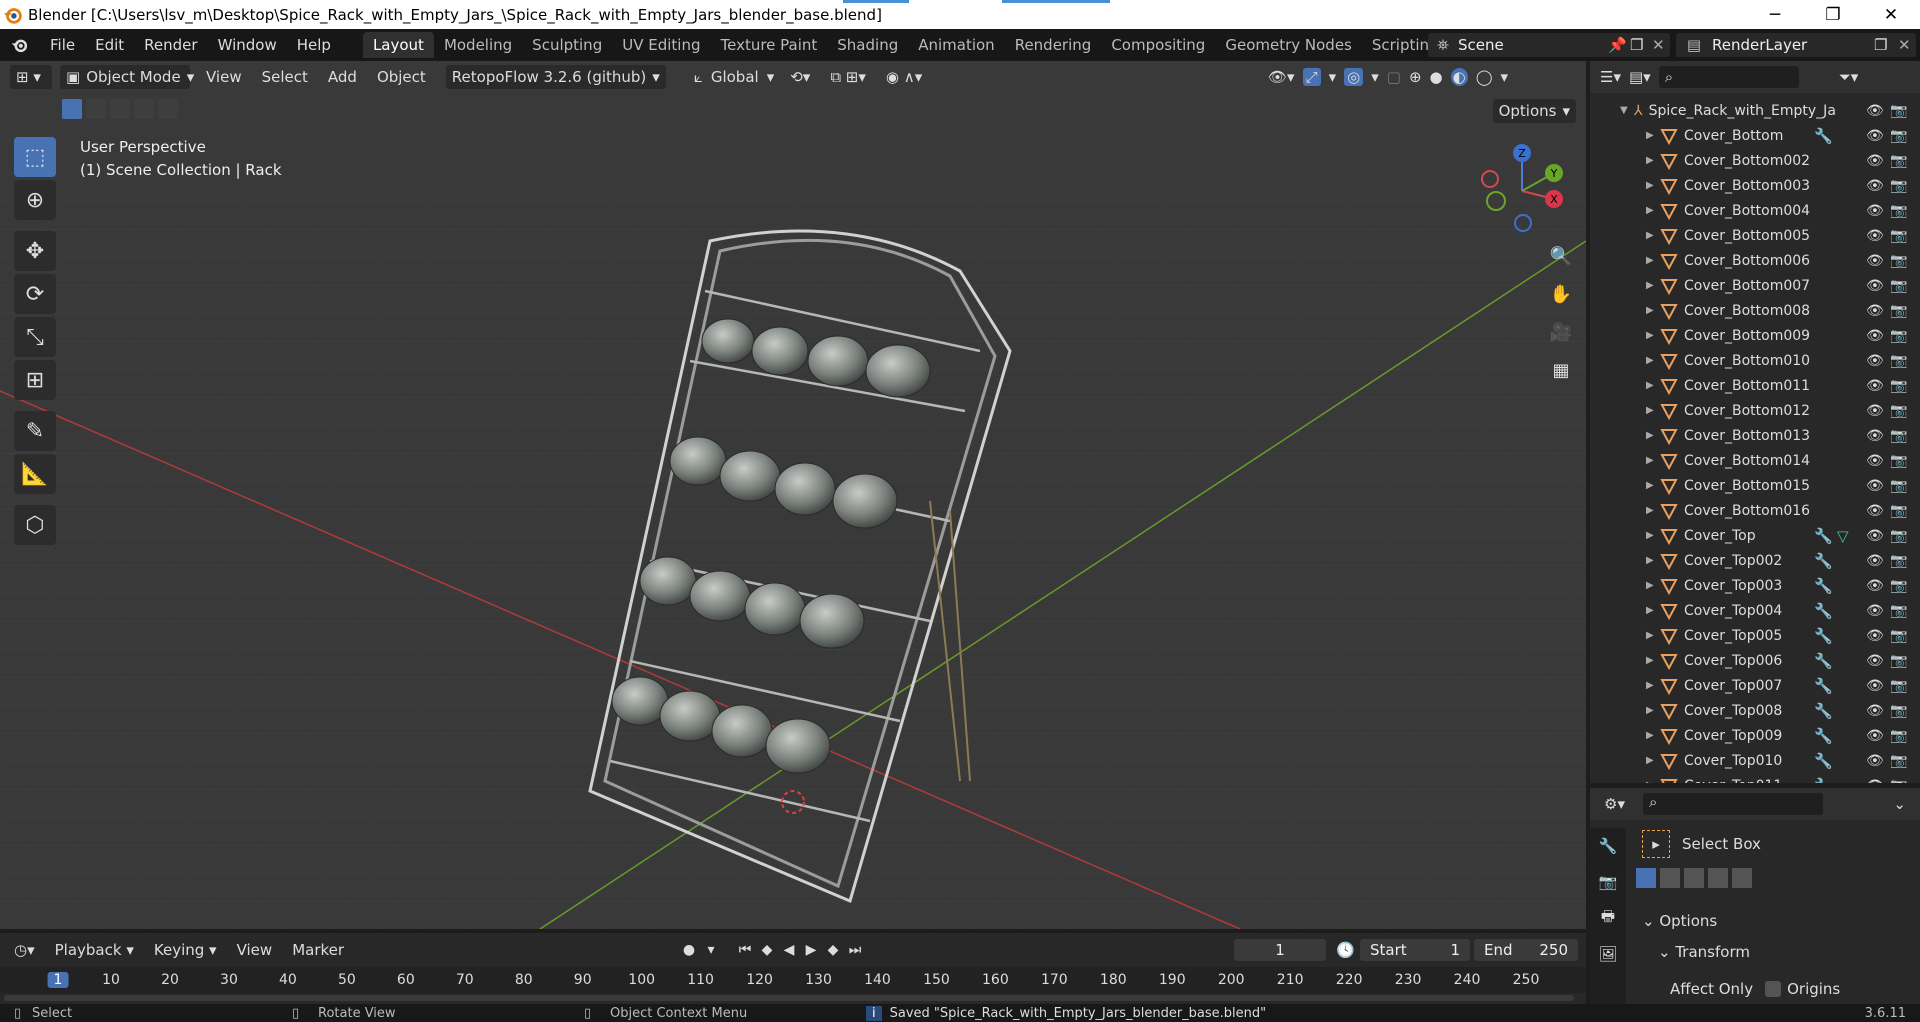  What do you see at coordinates (1755, 760) in the screenshot?
I see `outliner-row: ▶ Cover_Top010 🔧 👁 📷` at bounding box center [1755, 760].